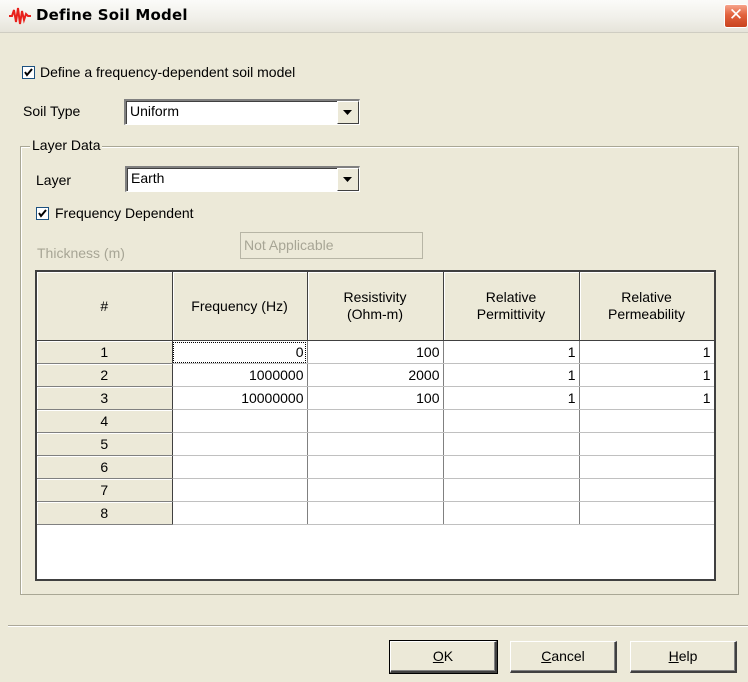 The image size is (748, 682). I want to click on soil-type-dropdown-button, so click(348, 112).